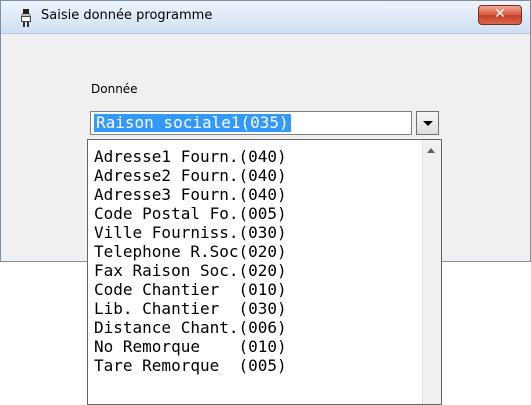 This screenshot has width=531, height=405. I want to click on donnee-combobox: Raison sociale1(035), so click(266, 123).